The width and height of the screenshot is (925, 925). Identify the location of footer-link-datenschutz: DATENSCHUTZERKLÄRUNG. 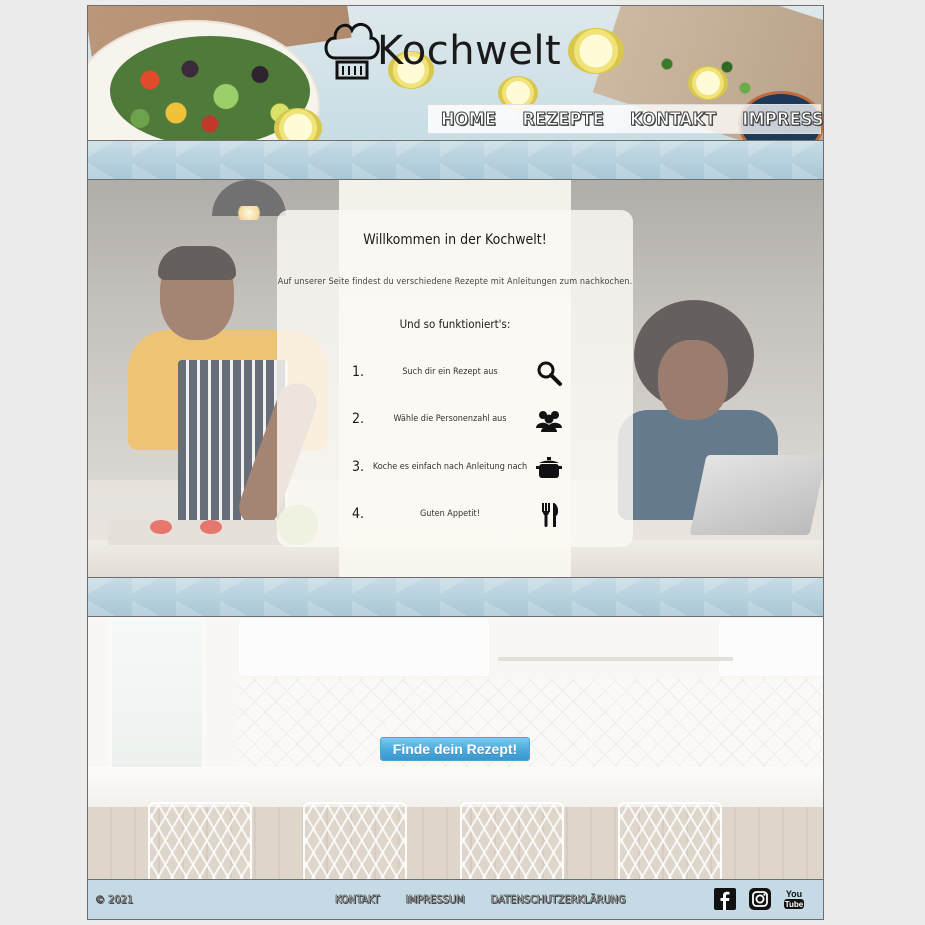
(558, 900).